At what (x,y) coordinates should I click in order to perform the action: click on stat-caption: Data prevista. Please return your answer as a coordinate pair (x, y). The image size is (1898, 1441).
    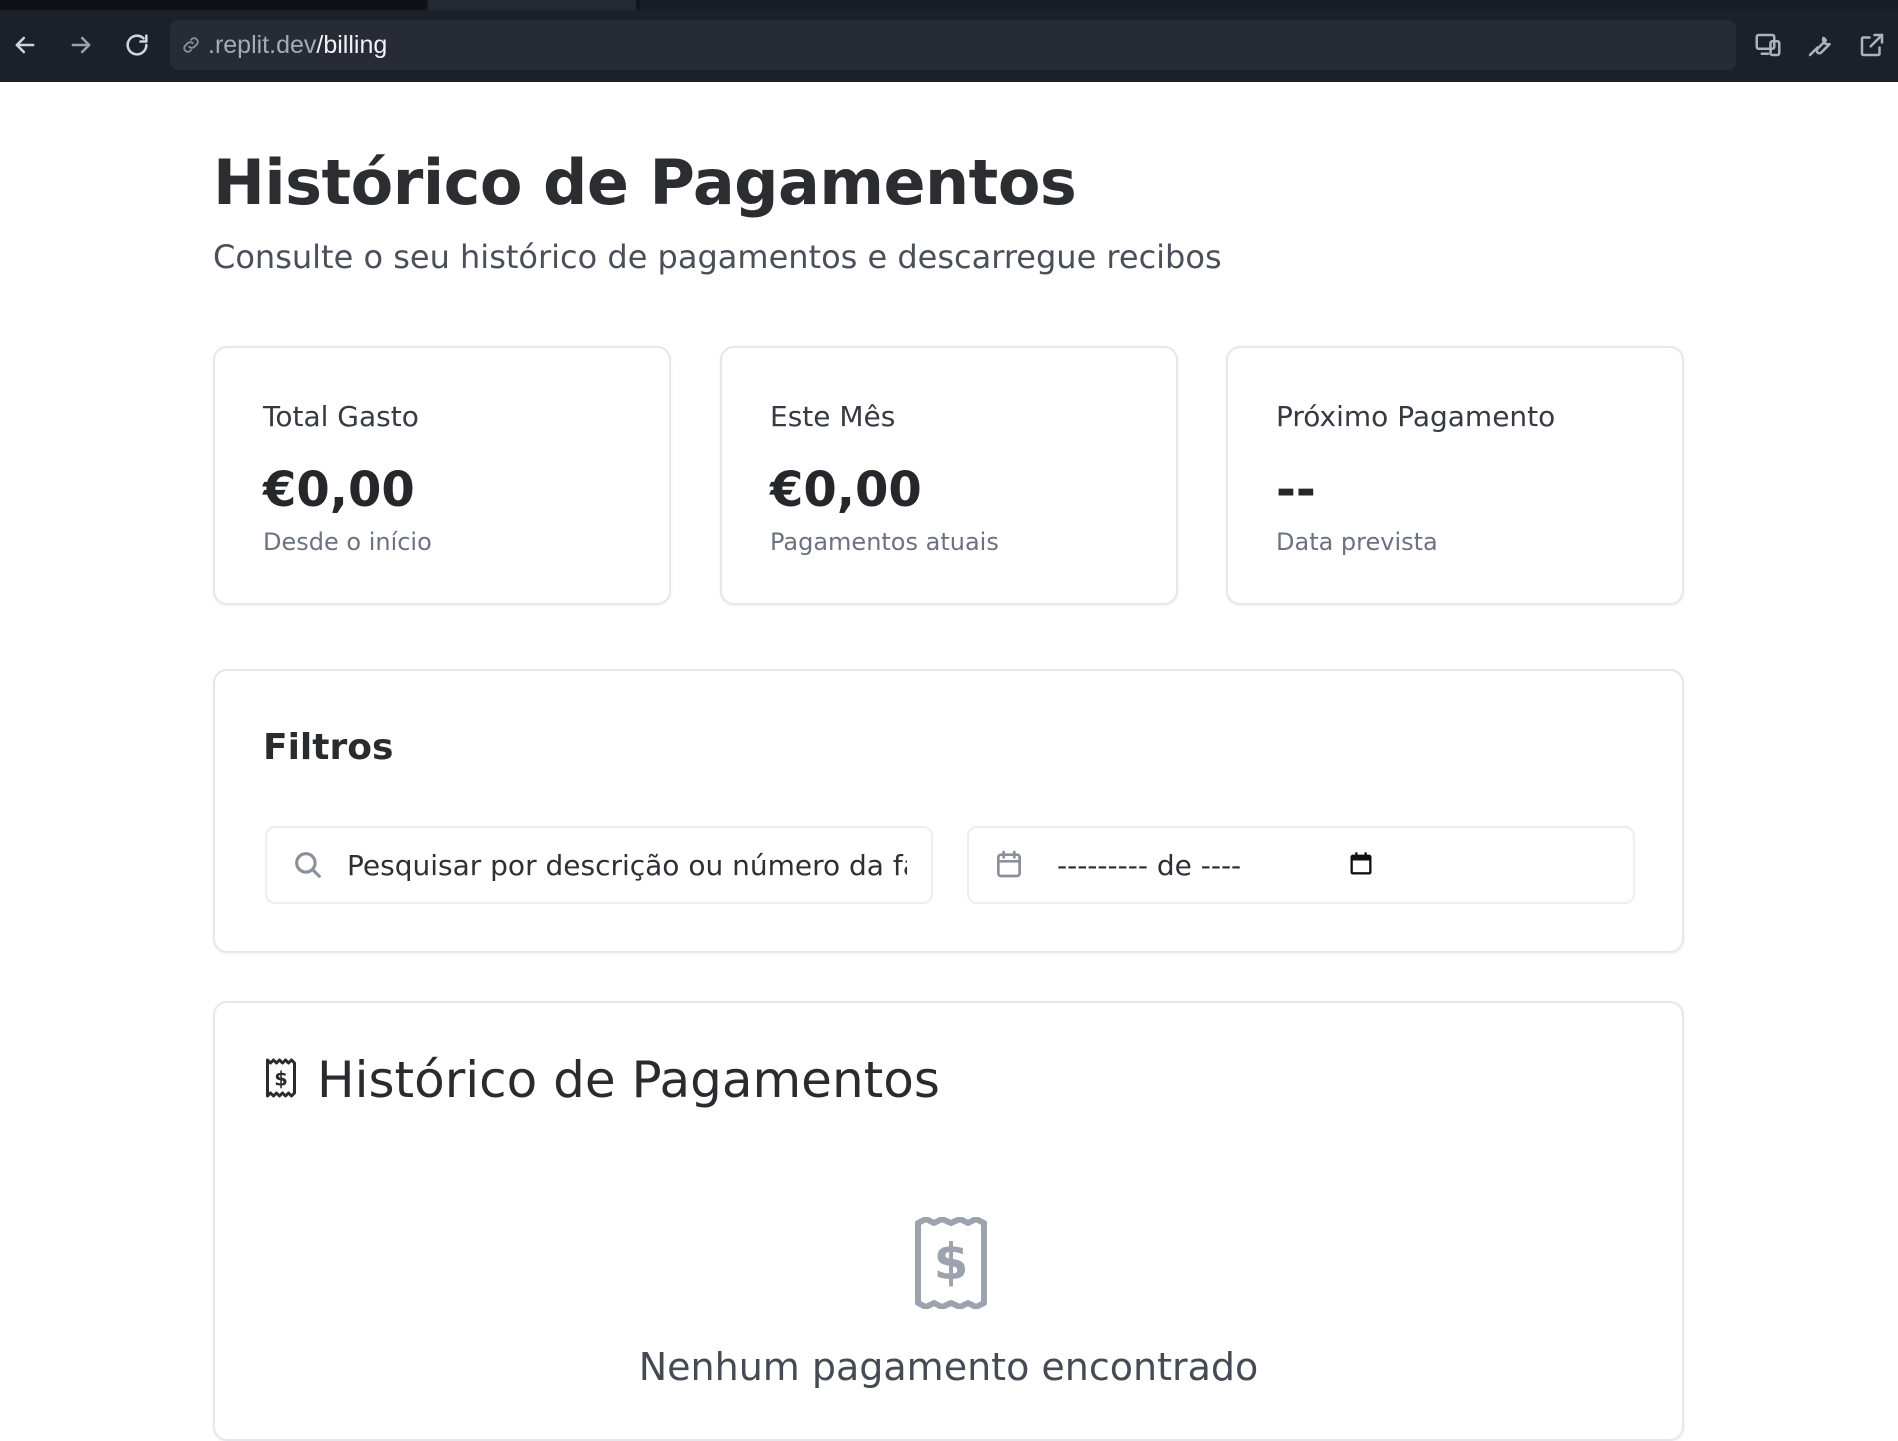
    Looking at the image, I should click on (1357, 542).